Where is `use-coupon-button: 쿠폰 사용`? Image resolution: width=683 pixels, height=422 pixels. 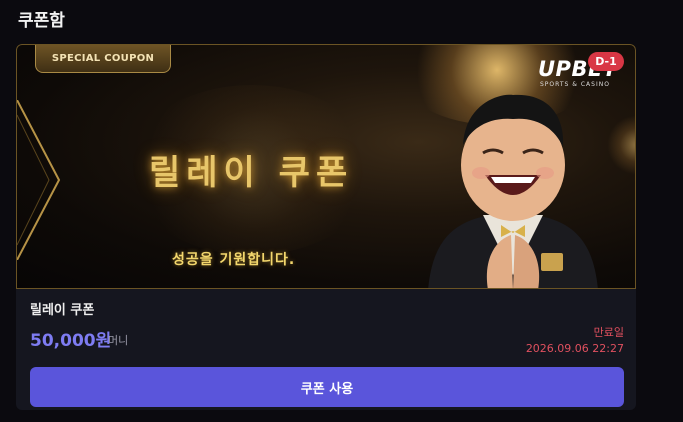 use-coupon-button: 쿠폰 사용 is located at coordinates (327, 387).